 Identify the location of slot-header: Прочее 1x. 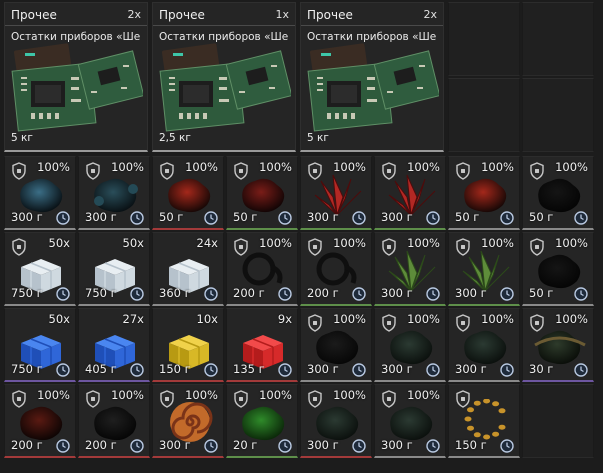
(224, 14).